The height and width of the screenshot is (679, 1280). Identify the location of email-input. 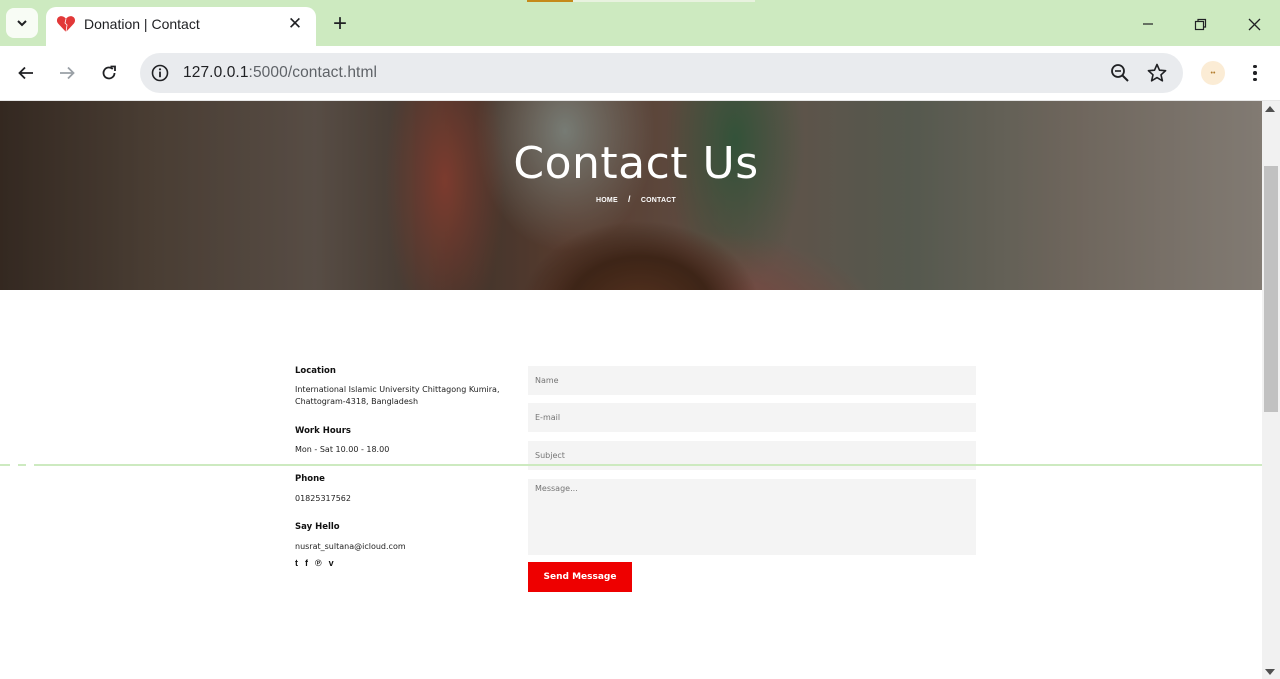
(752, 417).